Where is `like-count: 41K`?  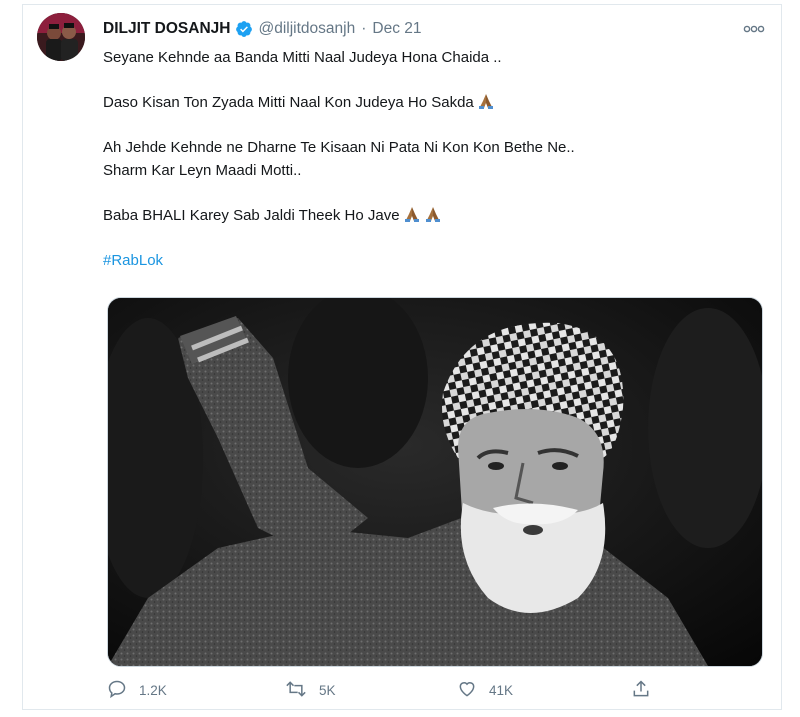 like-count: 41K is located at coordinates (501, 690).